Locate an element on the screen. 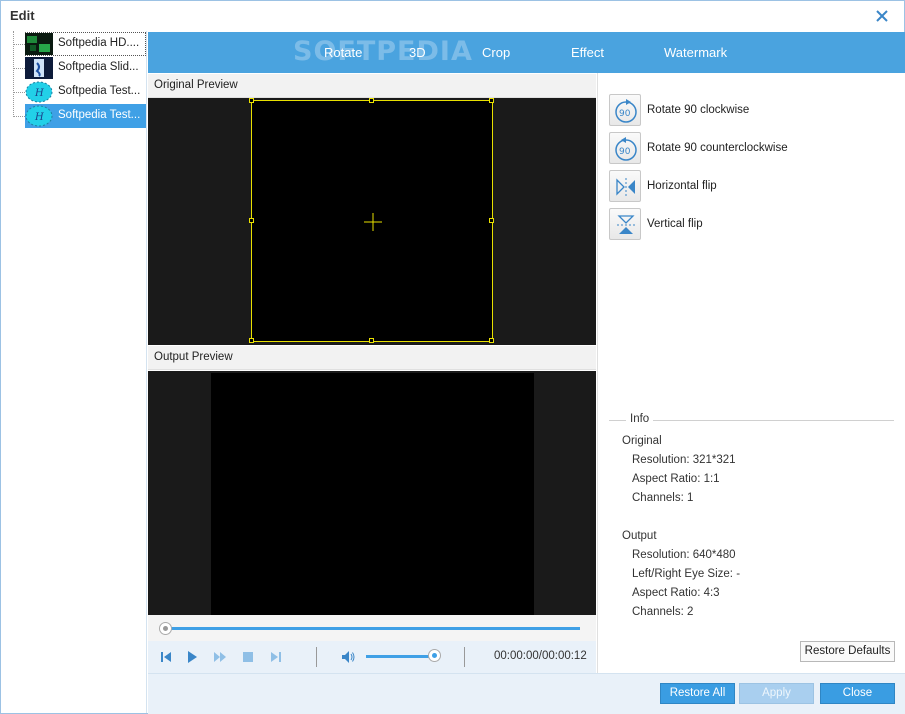 The image size is (905, 714). playback-controls: 00:00:00/00:00:12 is located at coordinates (372, 657).